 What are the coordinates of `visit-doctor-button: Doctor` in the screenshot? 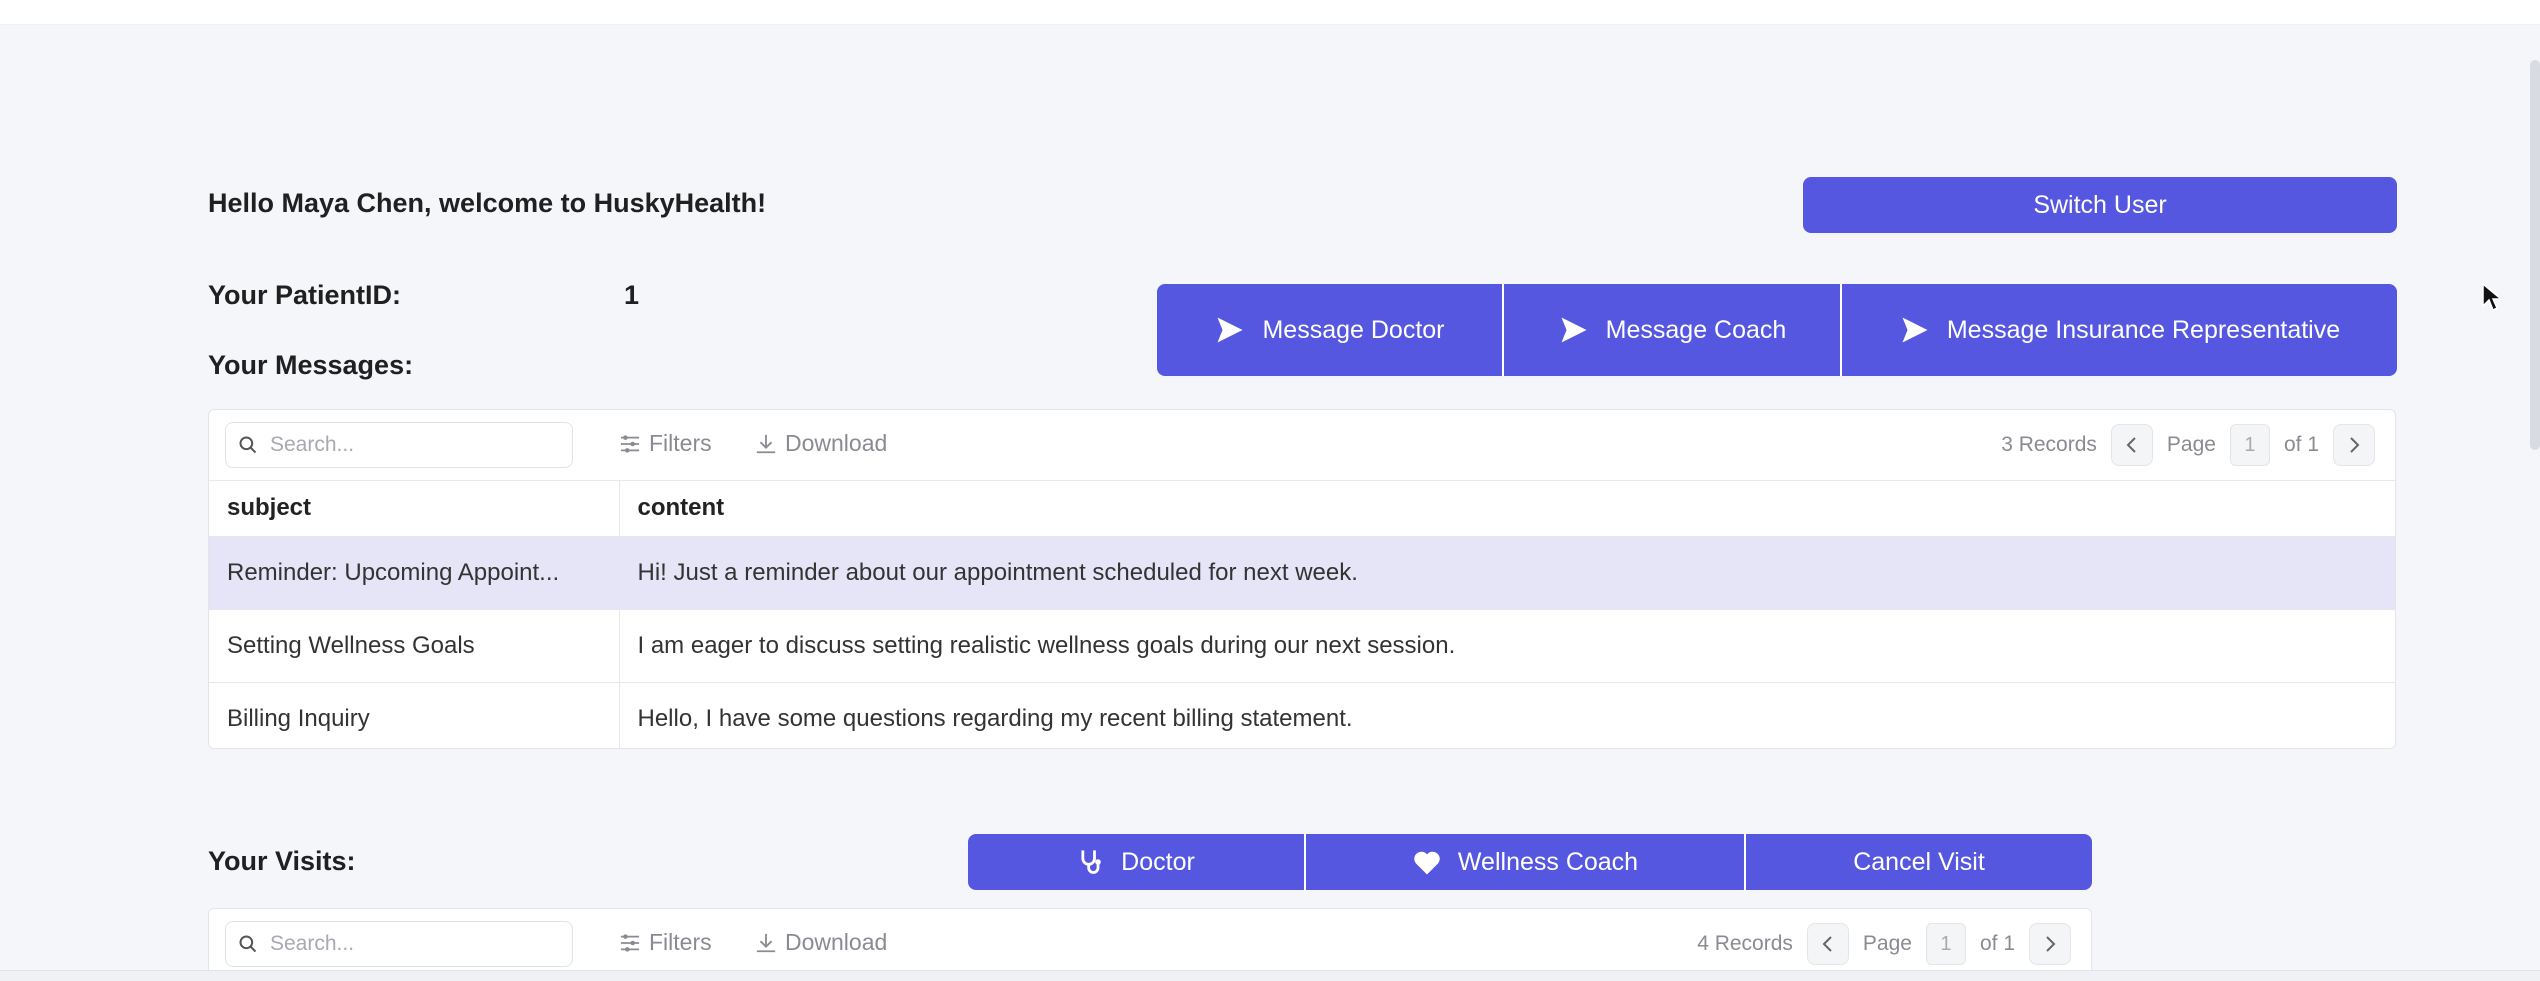 It's located at (1136, 862).